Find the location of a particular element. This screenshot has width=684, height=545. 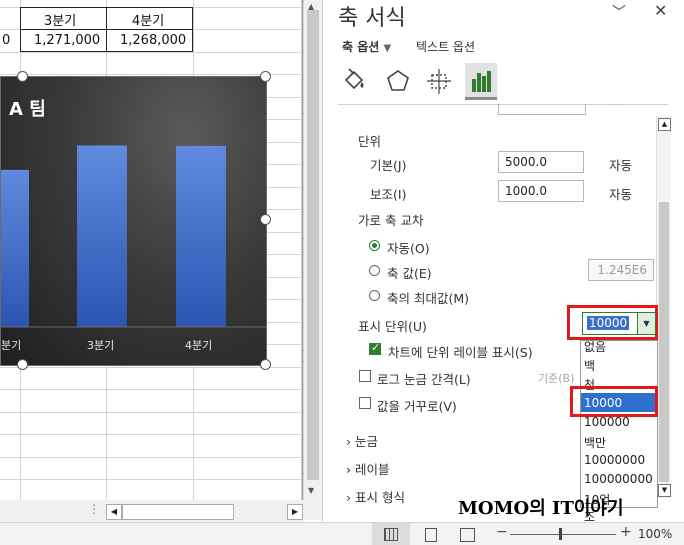

minor-unit-label: 보조(I) is located at coordinates (388, 194).